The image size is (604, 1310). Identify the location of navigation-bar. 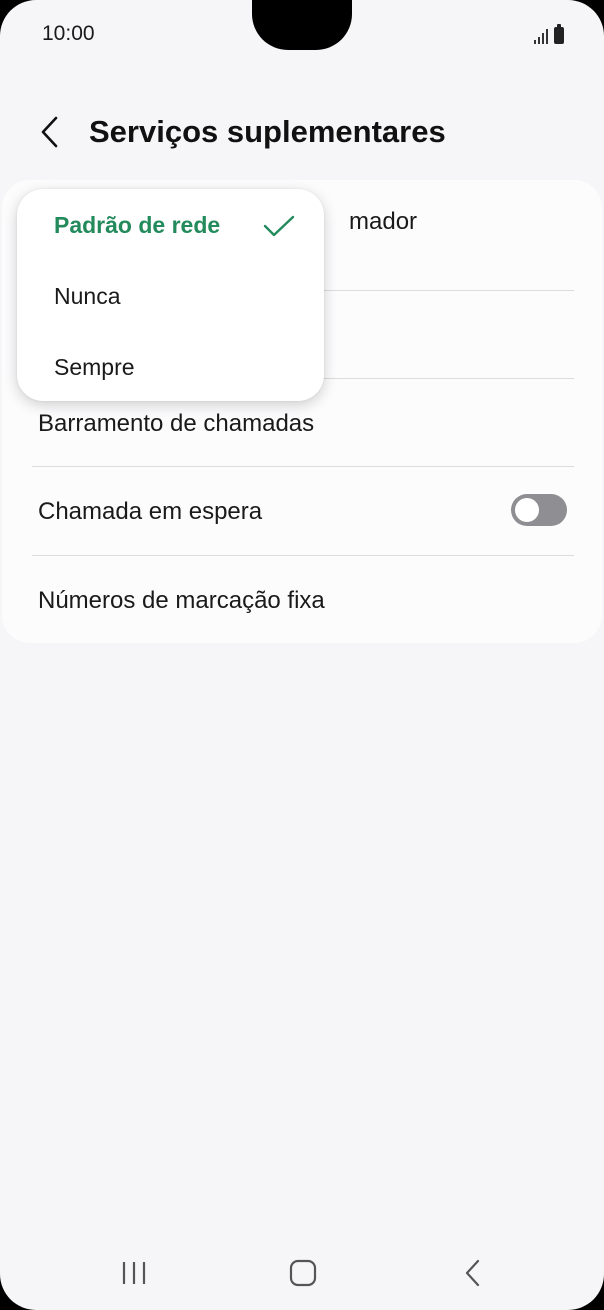
(302, 1273).